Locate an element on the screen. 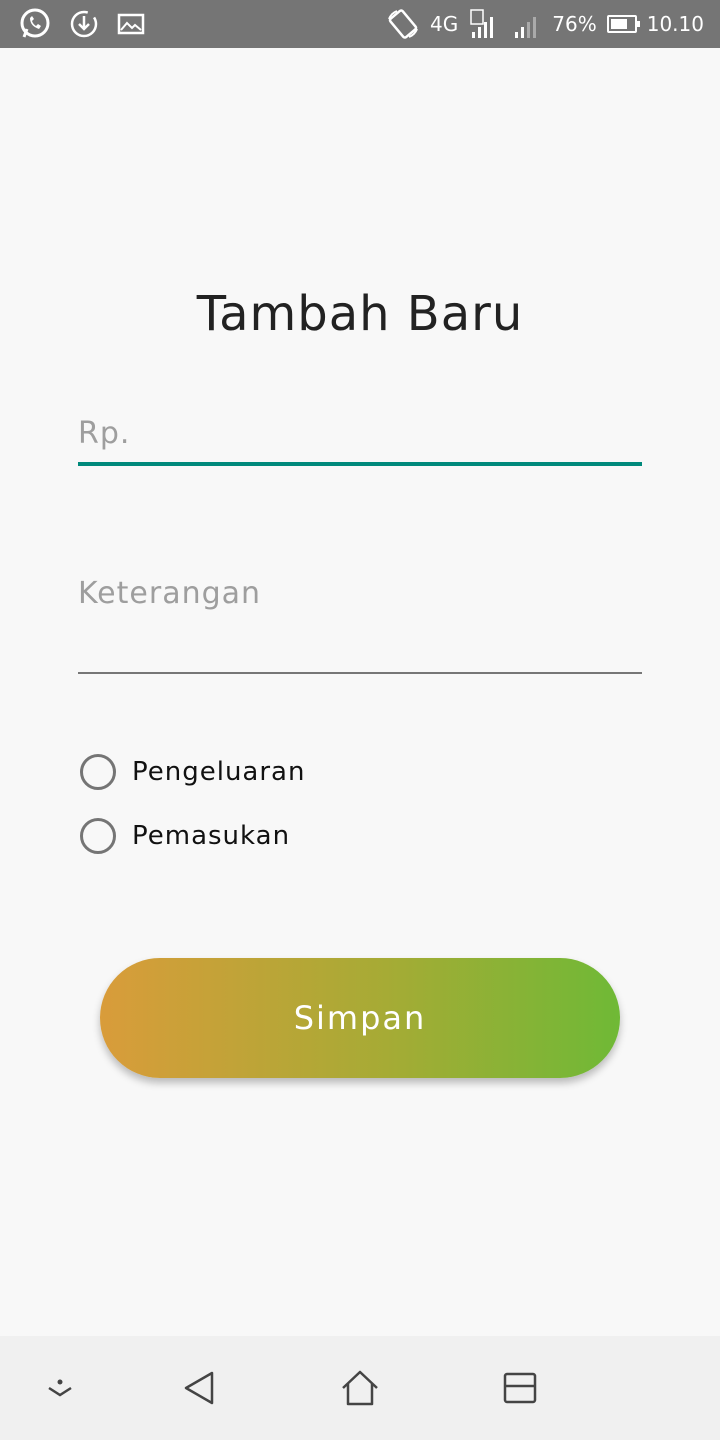 This screenshot has height=1440, width=720. battery-icon is located at coordinates (623, 24).